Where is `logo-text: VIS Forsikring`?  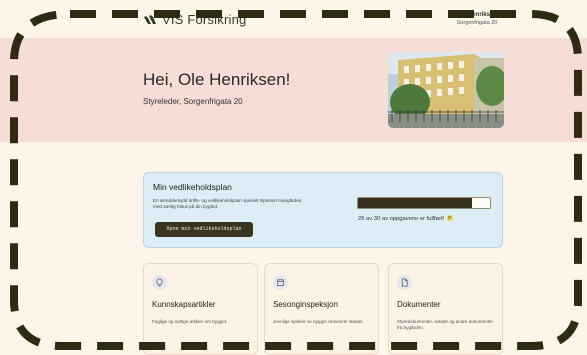
logo-text: VIS Forsikring is located at coordinates (204, 19).